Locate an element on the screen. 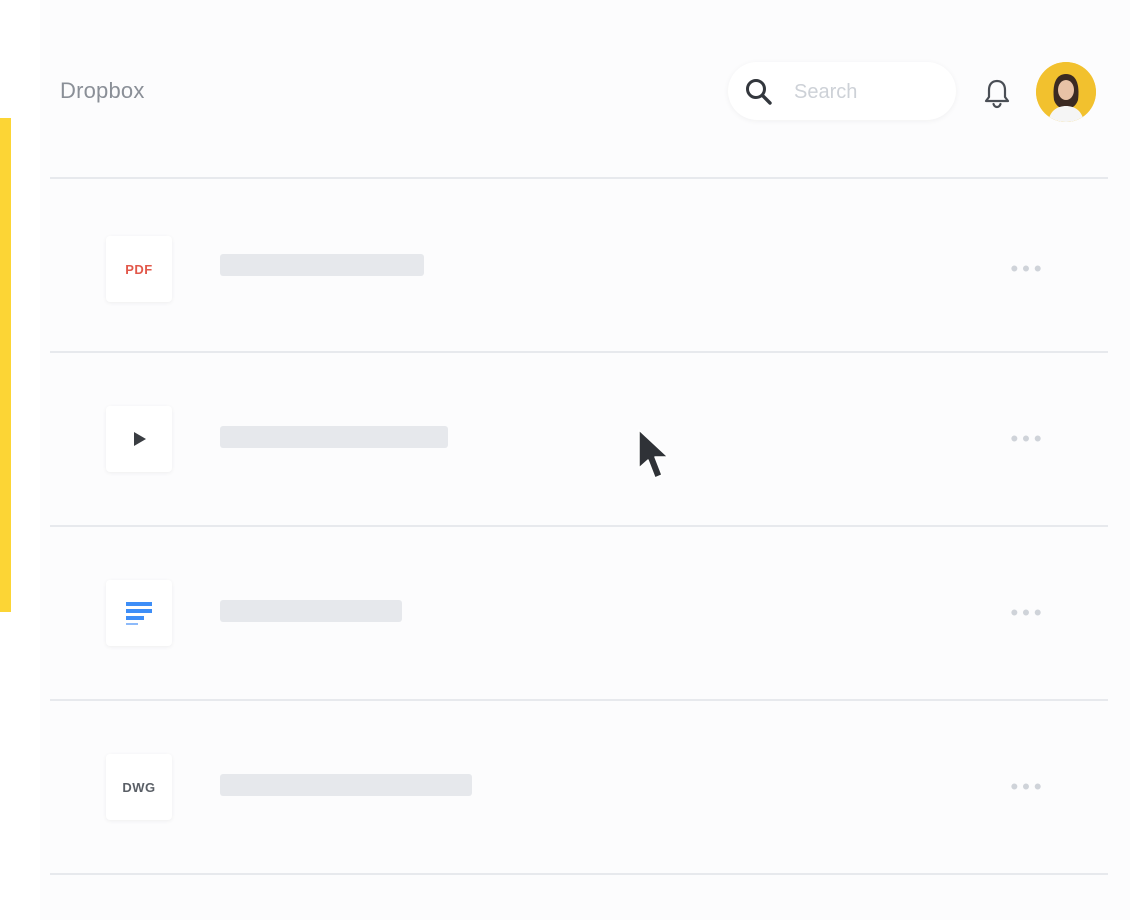 The width and height of the screenshot is (1130, 920). dwg-file-icon: DWG is located at coordinates (139, 787).